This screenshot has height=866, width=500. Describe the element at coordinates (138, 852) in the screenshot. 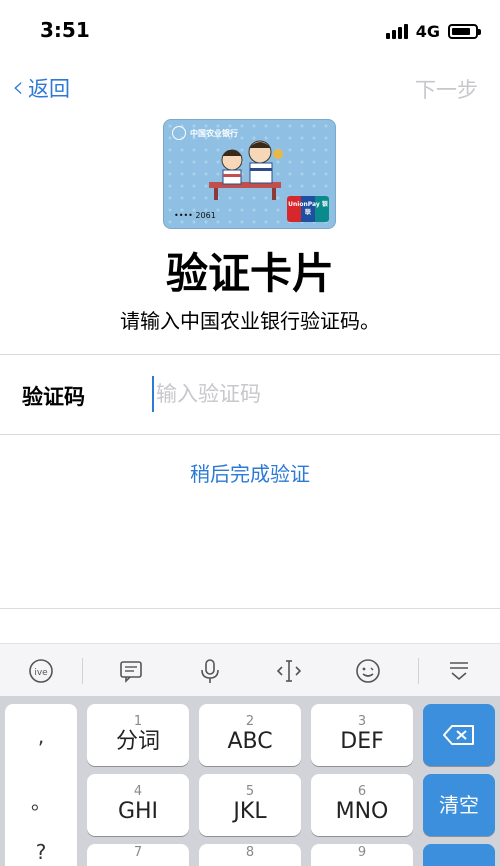

I see `key-number: 7` at that location.